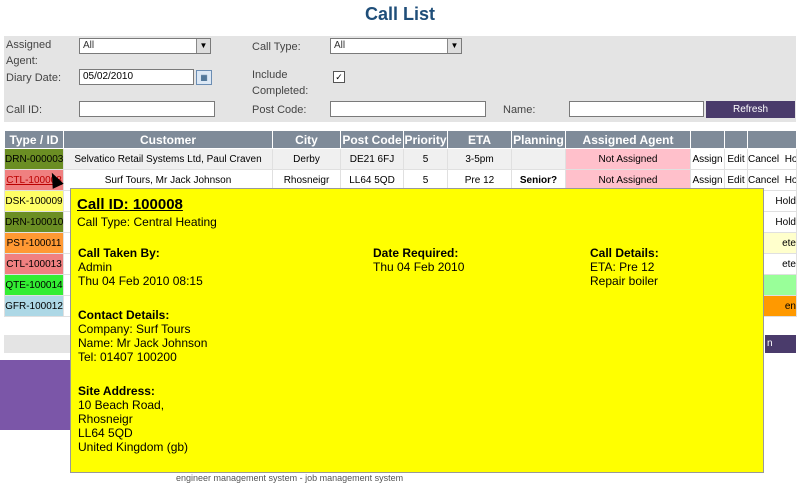 The height and width of the screenshot is (492, 800). What do you see at coordinates (34, 159) in the screenshot?
I see `row-id: DRN-000003` at bounding box center [34, 159].